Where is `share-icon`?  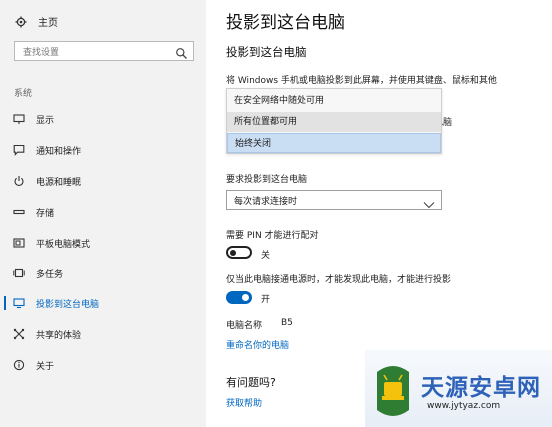 share-icon is located at coordinates (19, 334).